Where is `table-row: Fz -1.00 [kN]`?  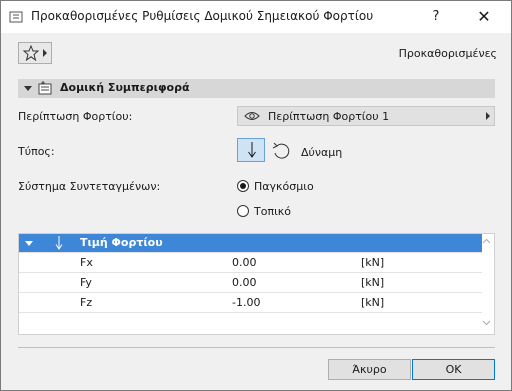
table-row: Fz -1.00 [kN] is located at coordinates (250, 302).